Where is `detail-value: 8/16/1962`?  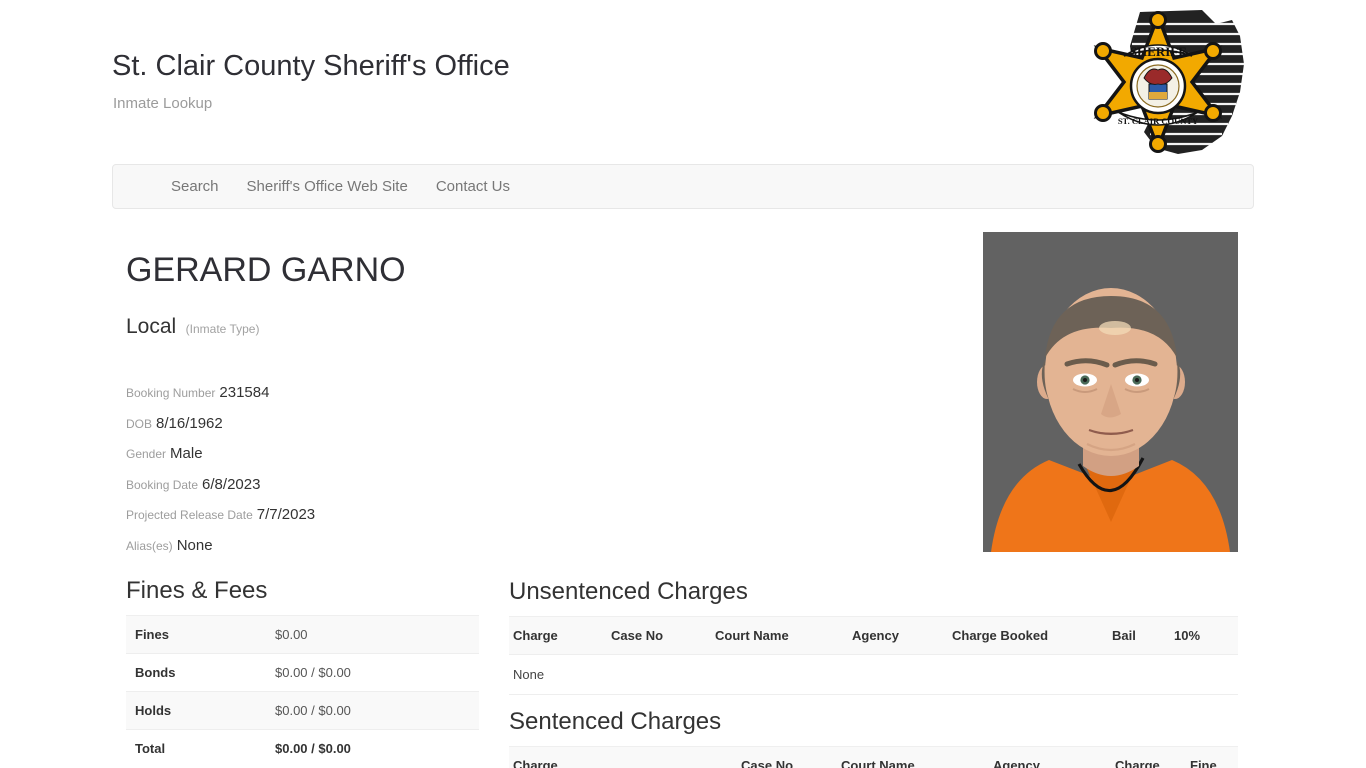 detail-value: 8/16/1962 is located at coordinates (189, 423).